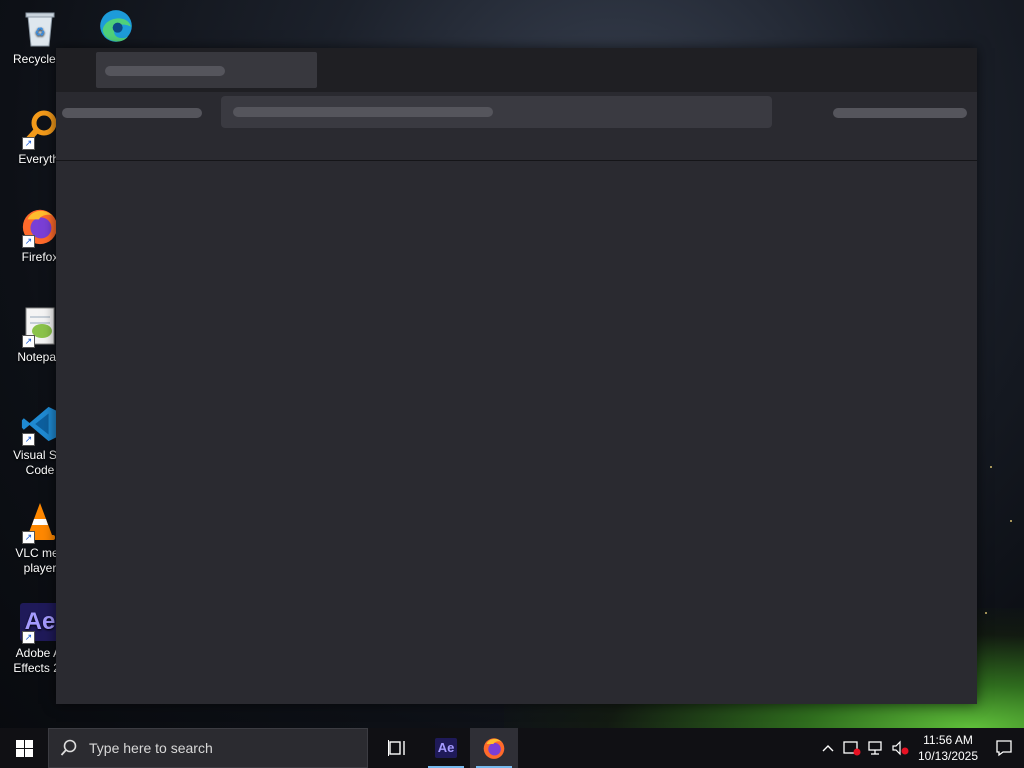  I want to click on window-toolbar, so click(516, 126).